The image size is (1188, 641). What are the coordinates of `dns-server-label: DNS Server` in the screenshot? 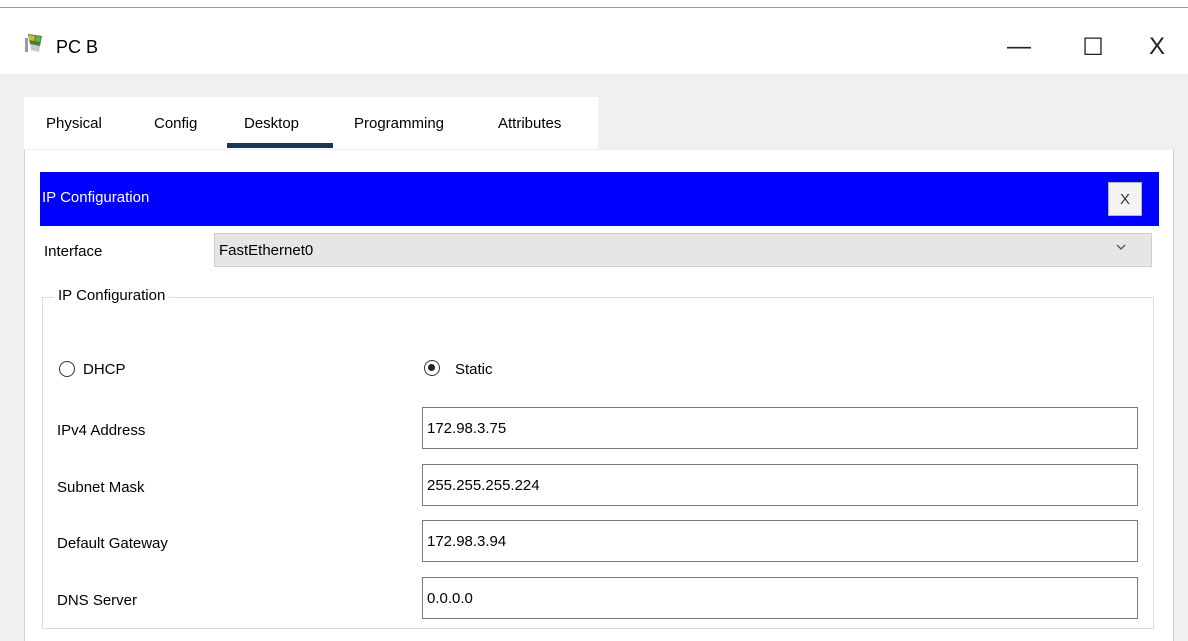 It's located at (97, 600).